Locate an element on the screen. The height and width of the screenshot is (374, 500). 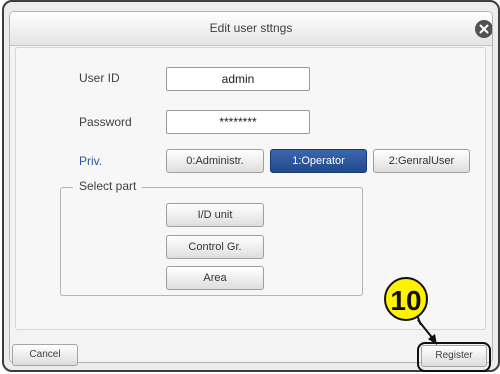
user-id-field: admin is located at coordinates (238, 79).